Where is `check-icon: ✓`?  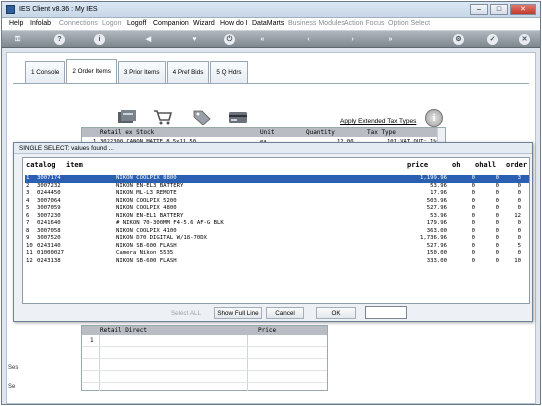 check-icon: ✓ is located at coordinates (492, 39).